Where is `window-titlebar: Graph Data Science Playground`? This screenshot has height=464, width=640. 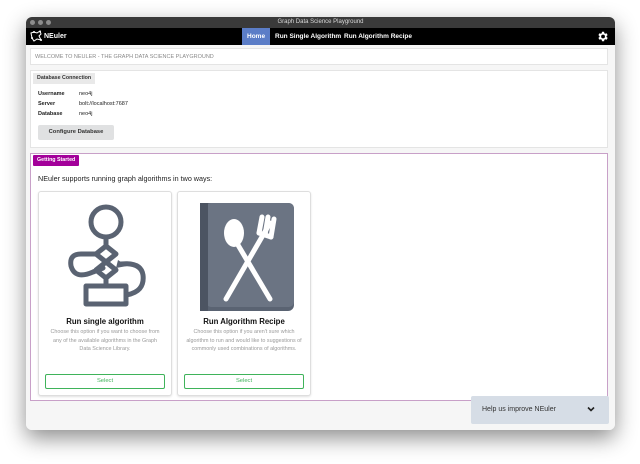
window-titlebar: Graph Data Science Playground is located at coordinates (320, 22).